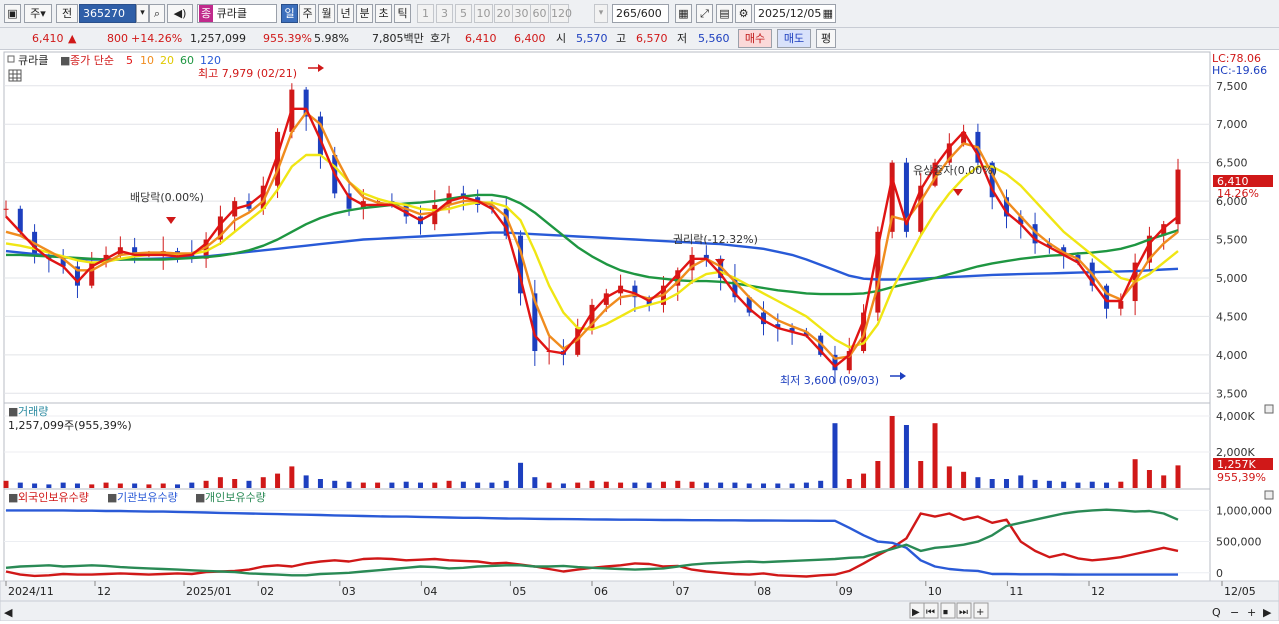 The width and height of the screenshot is (1279, 624). Describe the element at coordinates (561, 13) in the screenshot. I see `interval-button-7: 120` at that location.